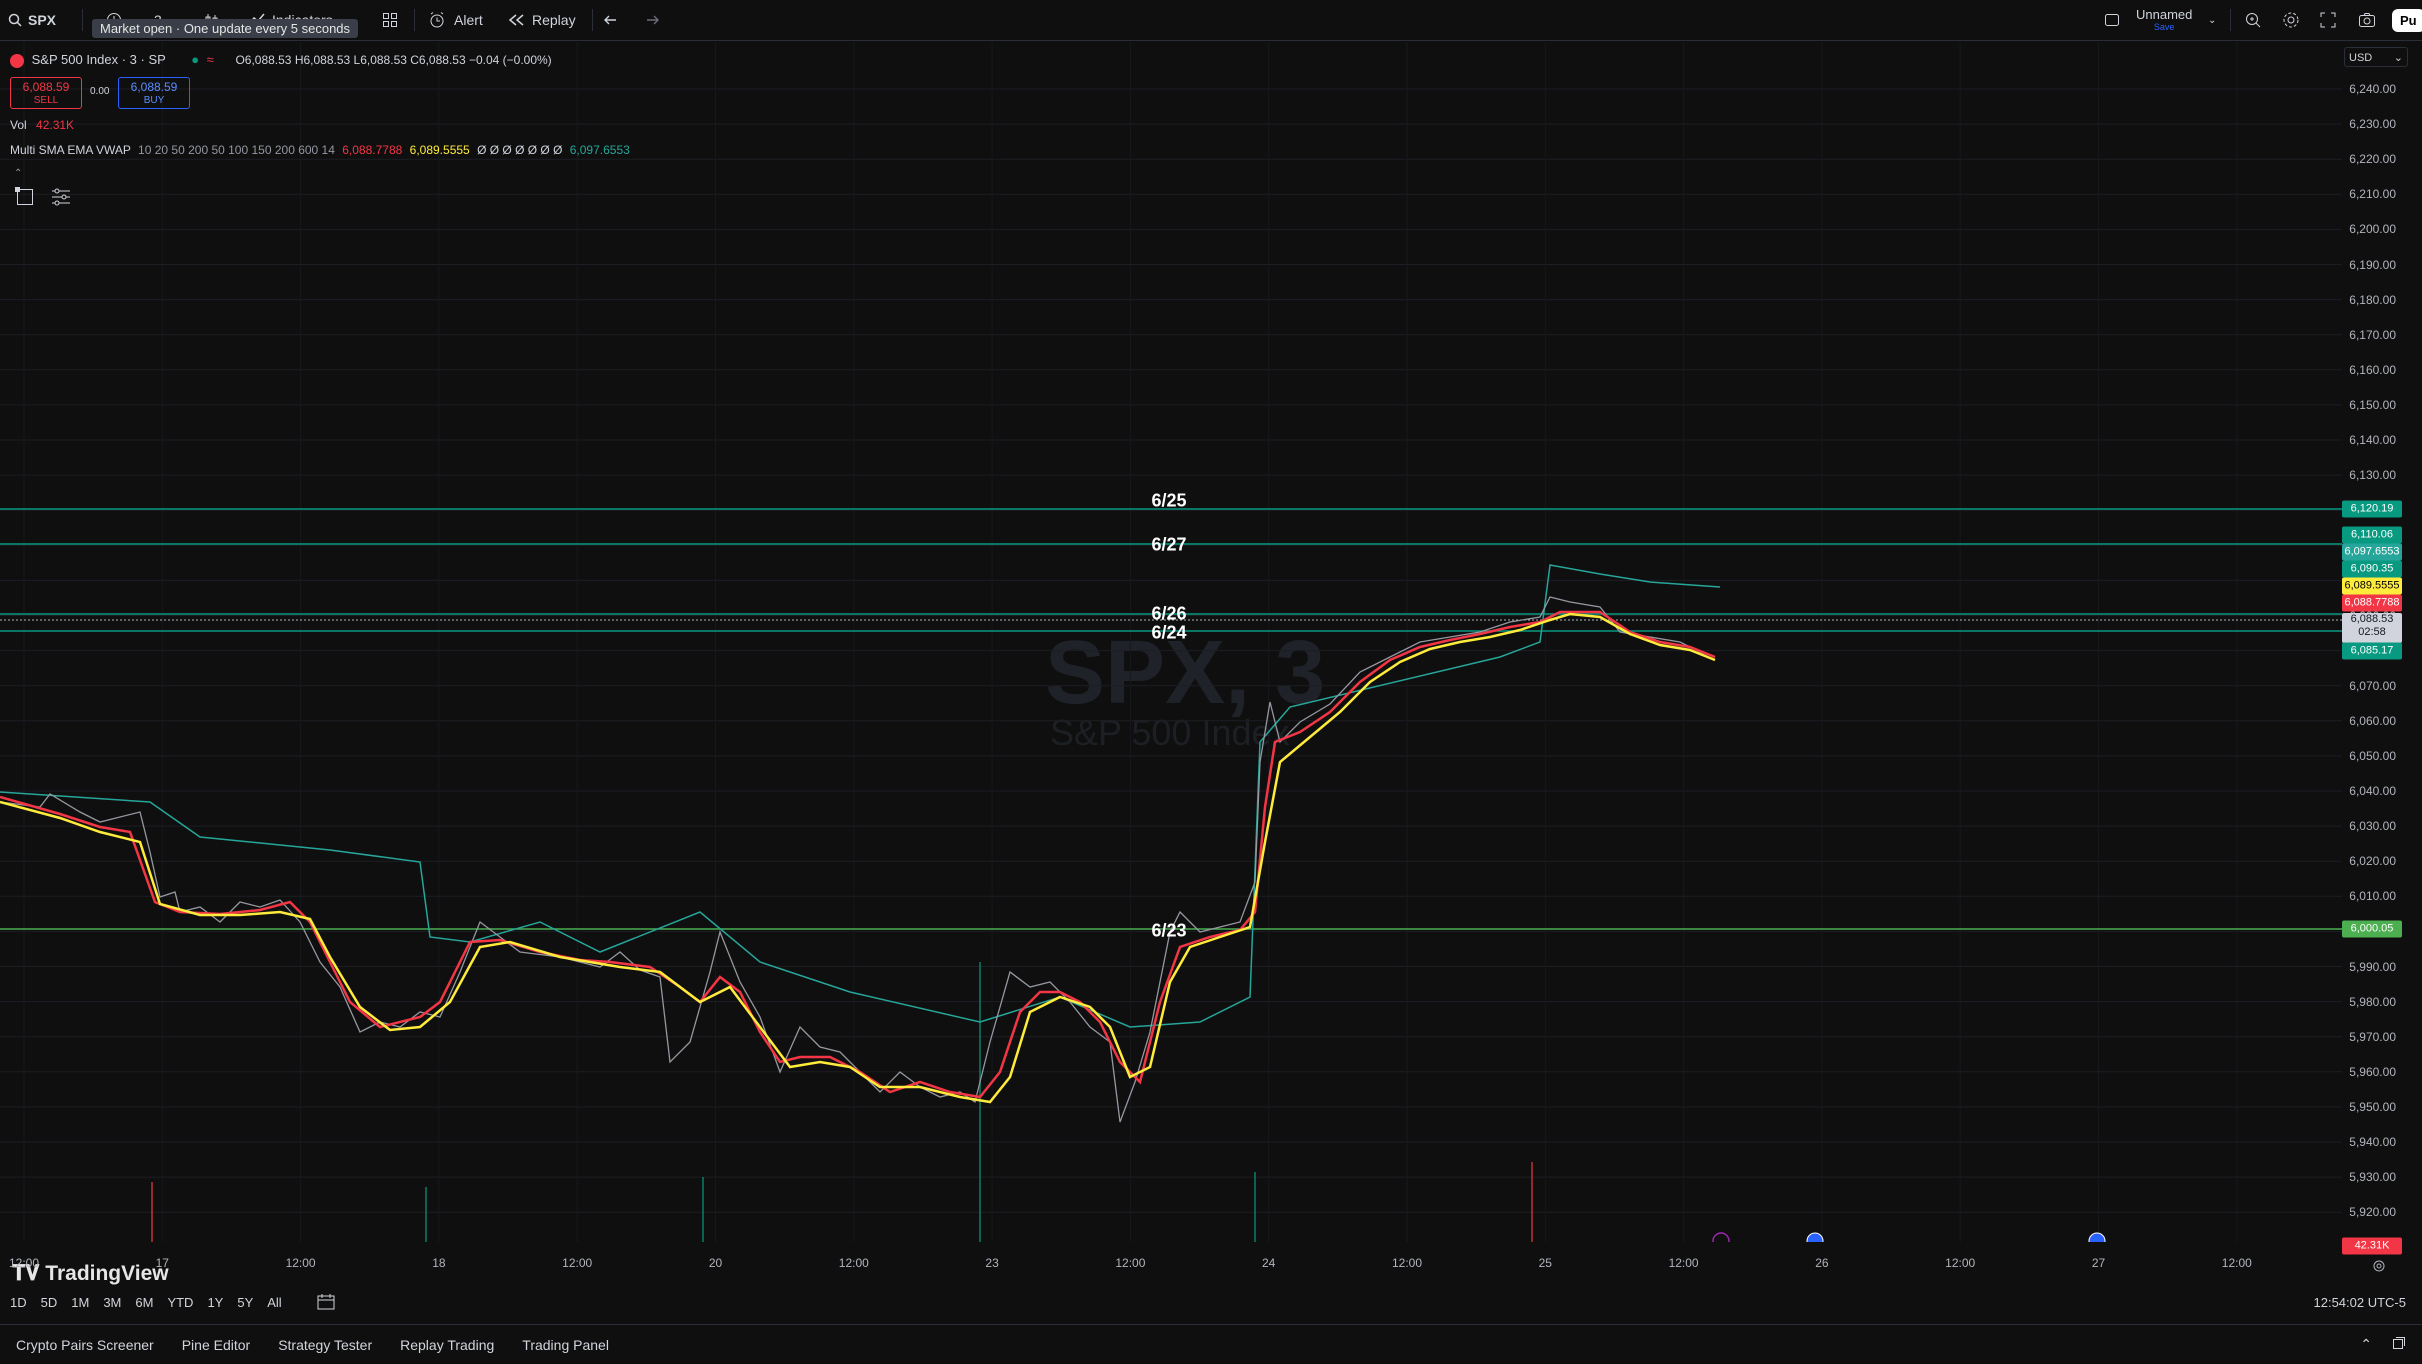 The width and height of the screenshot is (2422, 1364). I want to click on gear-icon, so click(2291, 20).